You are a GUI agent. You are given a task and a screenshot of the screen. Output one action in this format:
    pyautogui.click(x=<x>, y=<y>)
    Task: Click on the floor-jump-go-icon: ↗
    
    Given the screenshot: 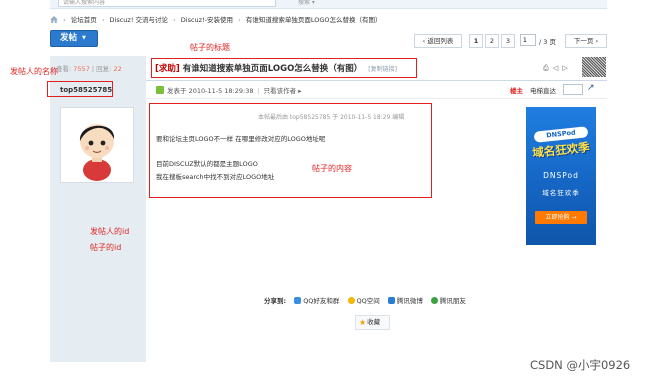 What is the action you would take?
    pyautogui.click(x=591, y=88)
    